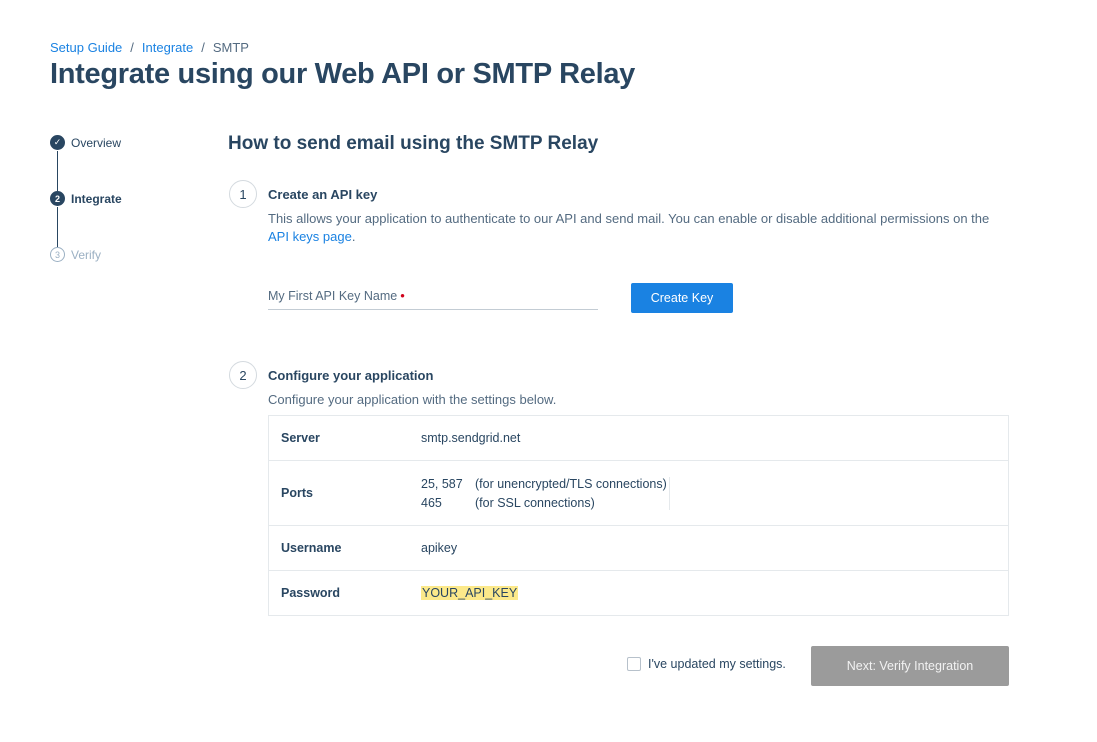 This screenshot has height=742, width=1097. What do you see at coordinates (351, 375) in the screenshot?
I see `step-2-heading: Configure your application` at bounding box center [351, 375].